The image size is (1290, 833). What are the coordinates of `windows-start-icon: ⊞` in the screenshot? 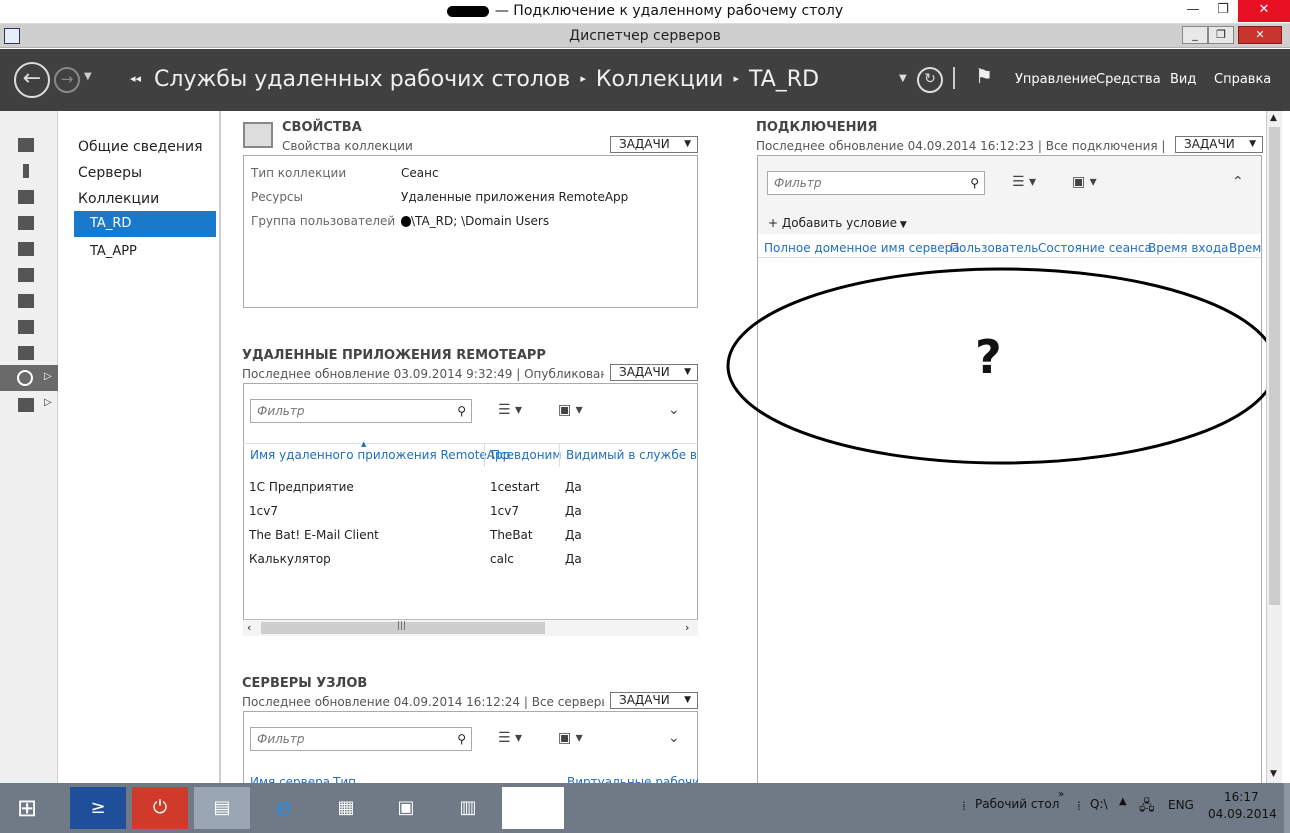 It's located at (27, 808).